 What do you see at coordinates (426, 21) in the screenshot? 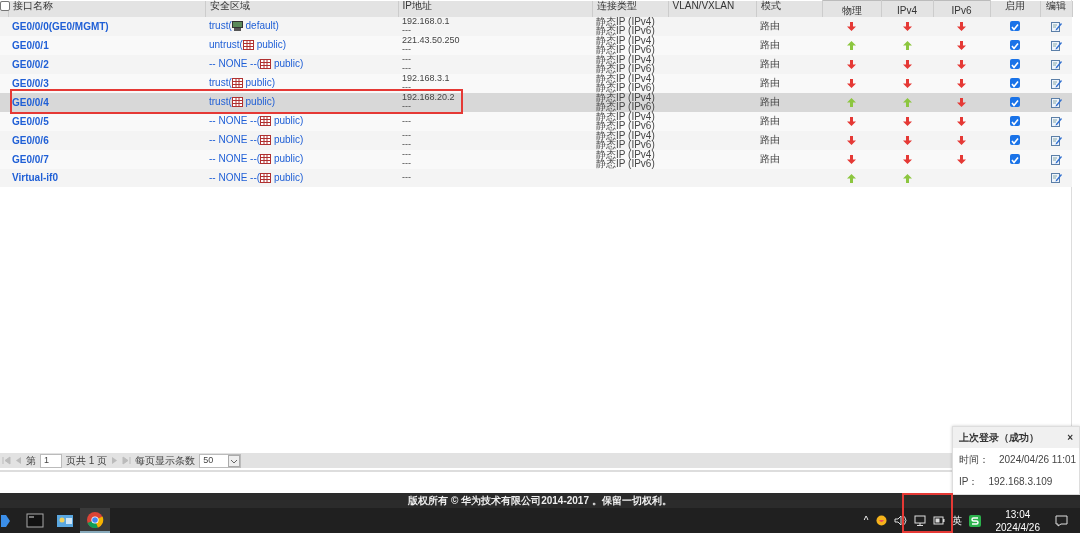
I see `ip-address: 192.168.0.1` at bounding box center [426, 21].